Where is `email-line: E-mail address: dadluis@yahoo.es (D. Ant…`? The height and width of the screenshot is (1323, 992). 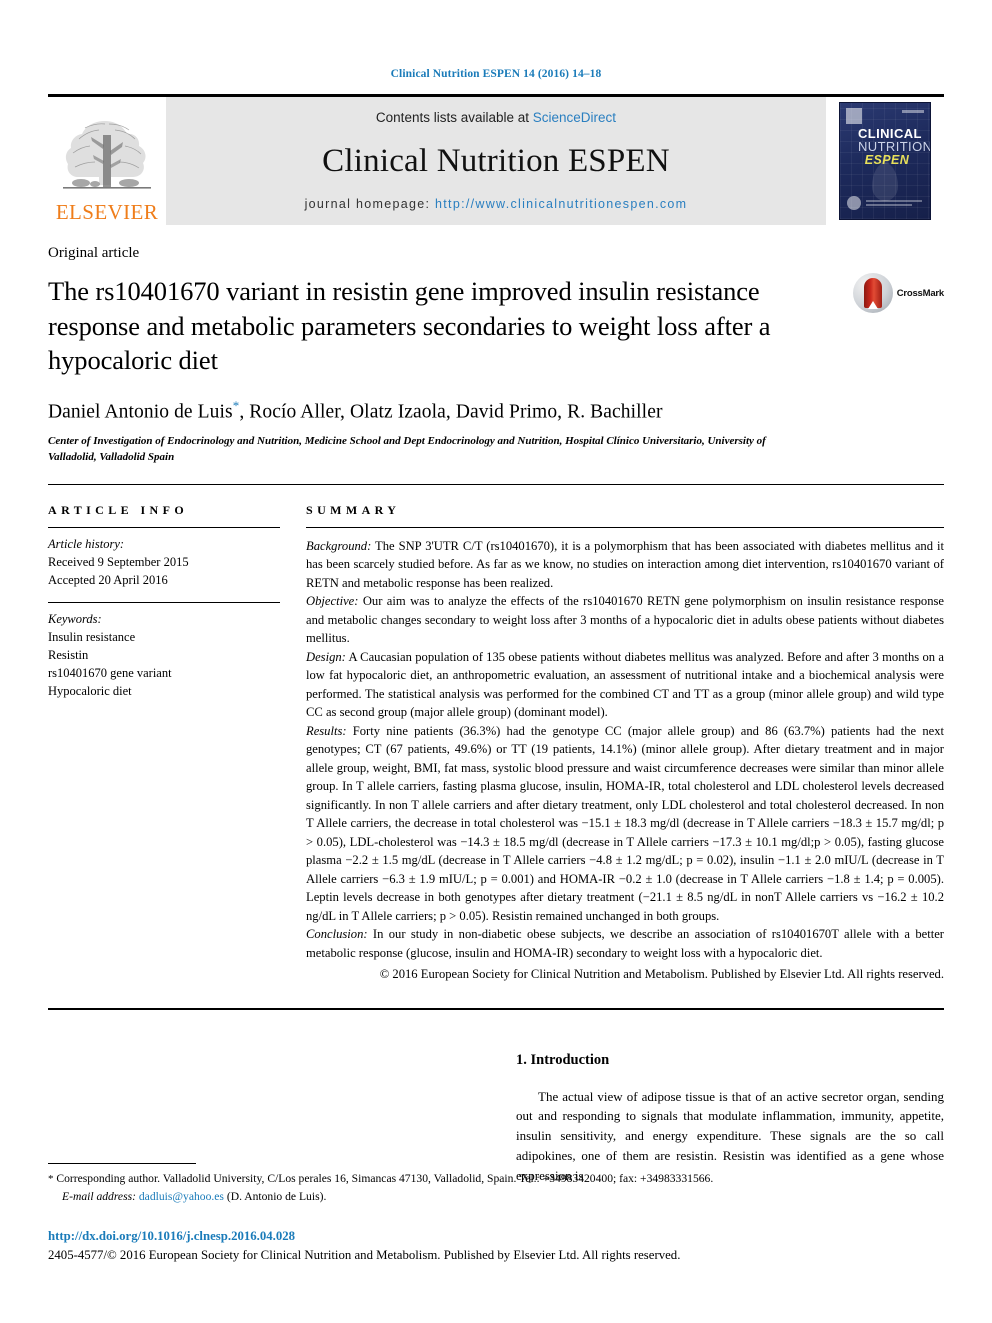 email-line: E-mail address: dadluis@yahoo.es (D. Ant… is located at coordinates (478, 1196).